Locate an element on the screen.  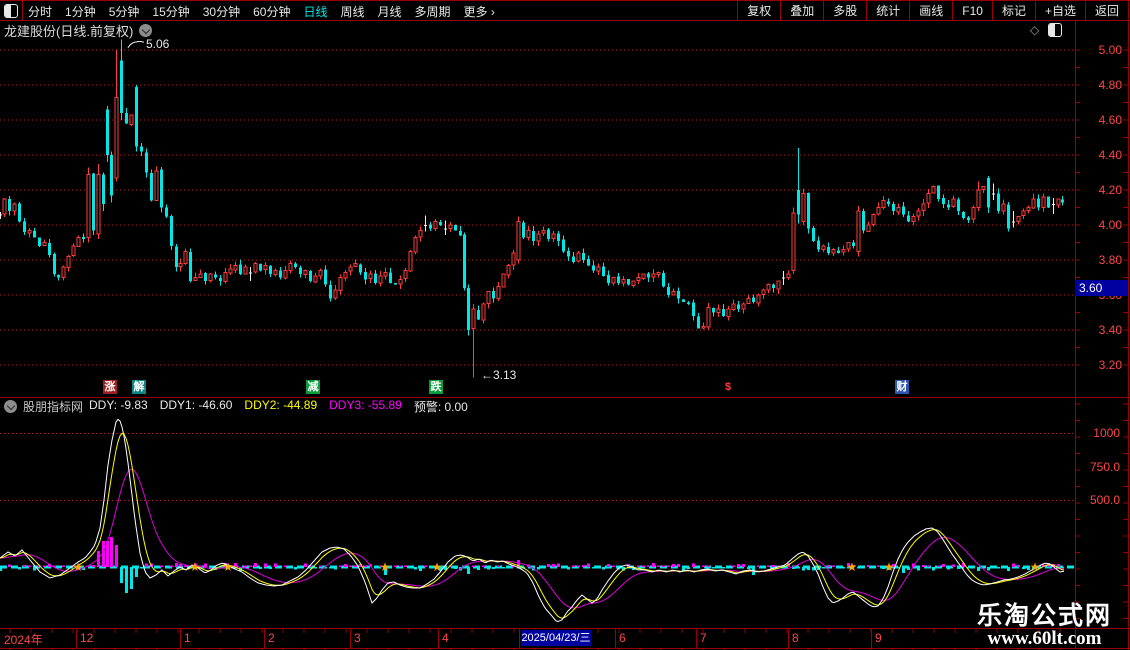
period-item-5: 60分钟 is located at coordinates (271, 11).